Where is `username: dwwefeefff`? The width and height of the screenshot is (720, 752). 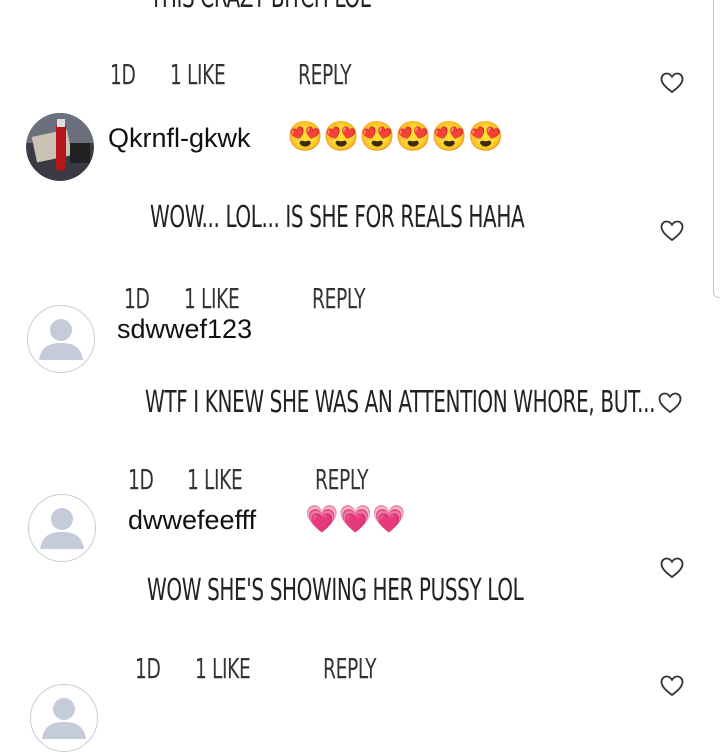
username: dwwefeefff is located at coordinates (192, 520).